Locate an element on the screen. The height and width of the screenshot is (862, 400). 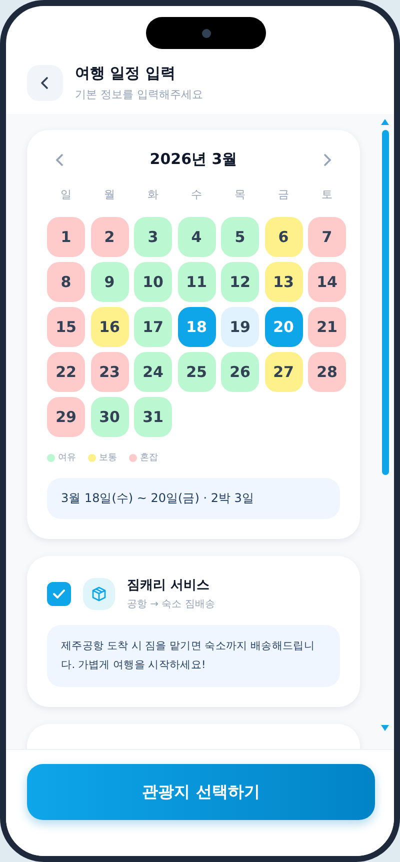
legend-label: 보통 is located at coordinates (108, 458).